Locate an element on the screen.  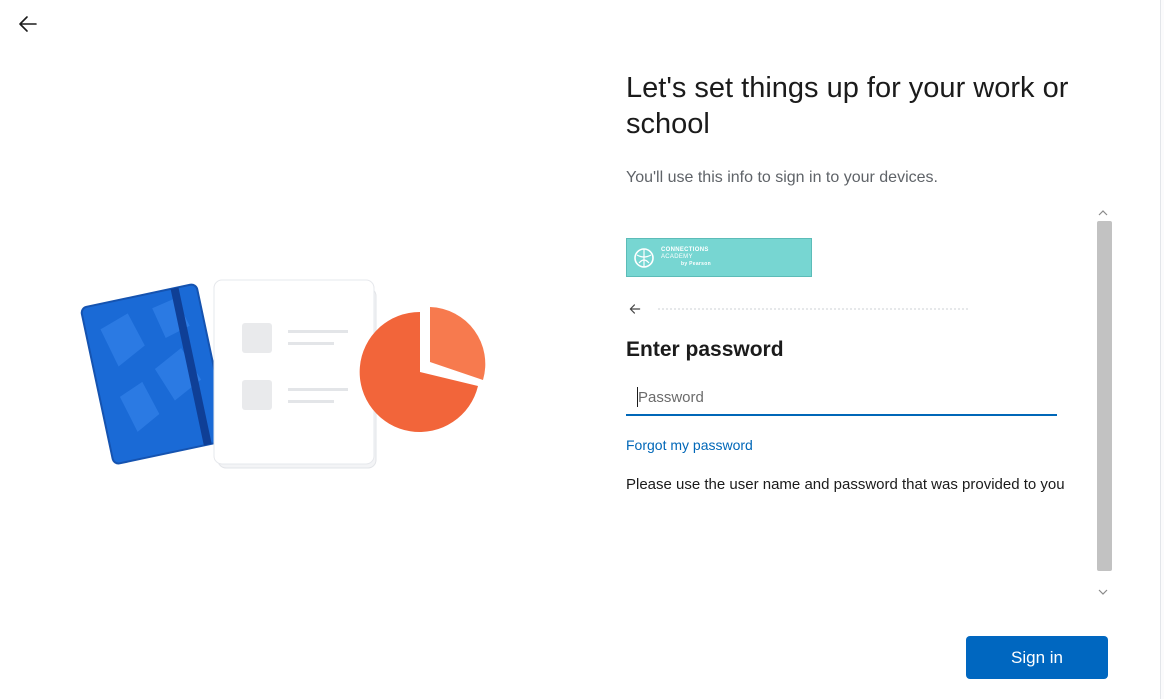
text-caret is located at coordinates (637, 397).